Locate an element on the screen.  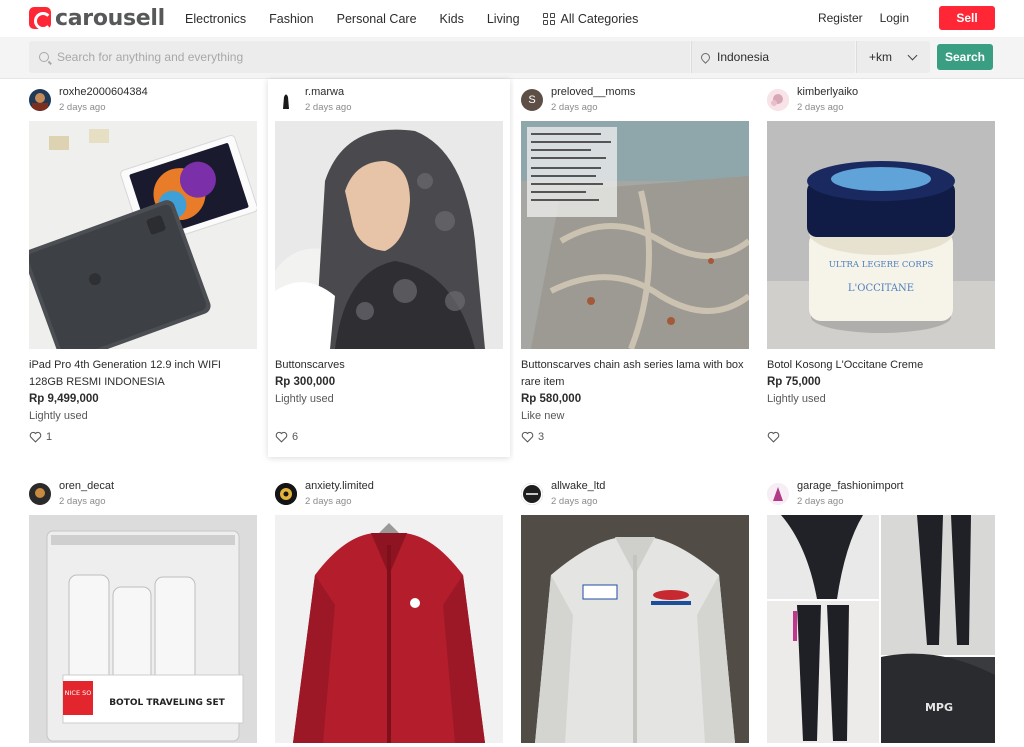
like-count: 3 is located at coordinates (541, 437).